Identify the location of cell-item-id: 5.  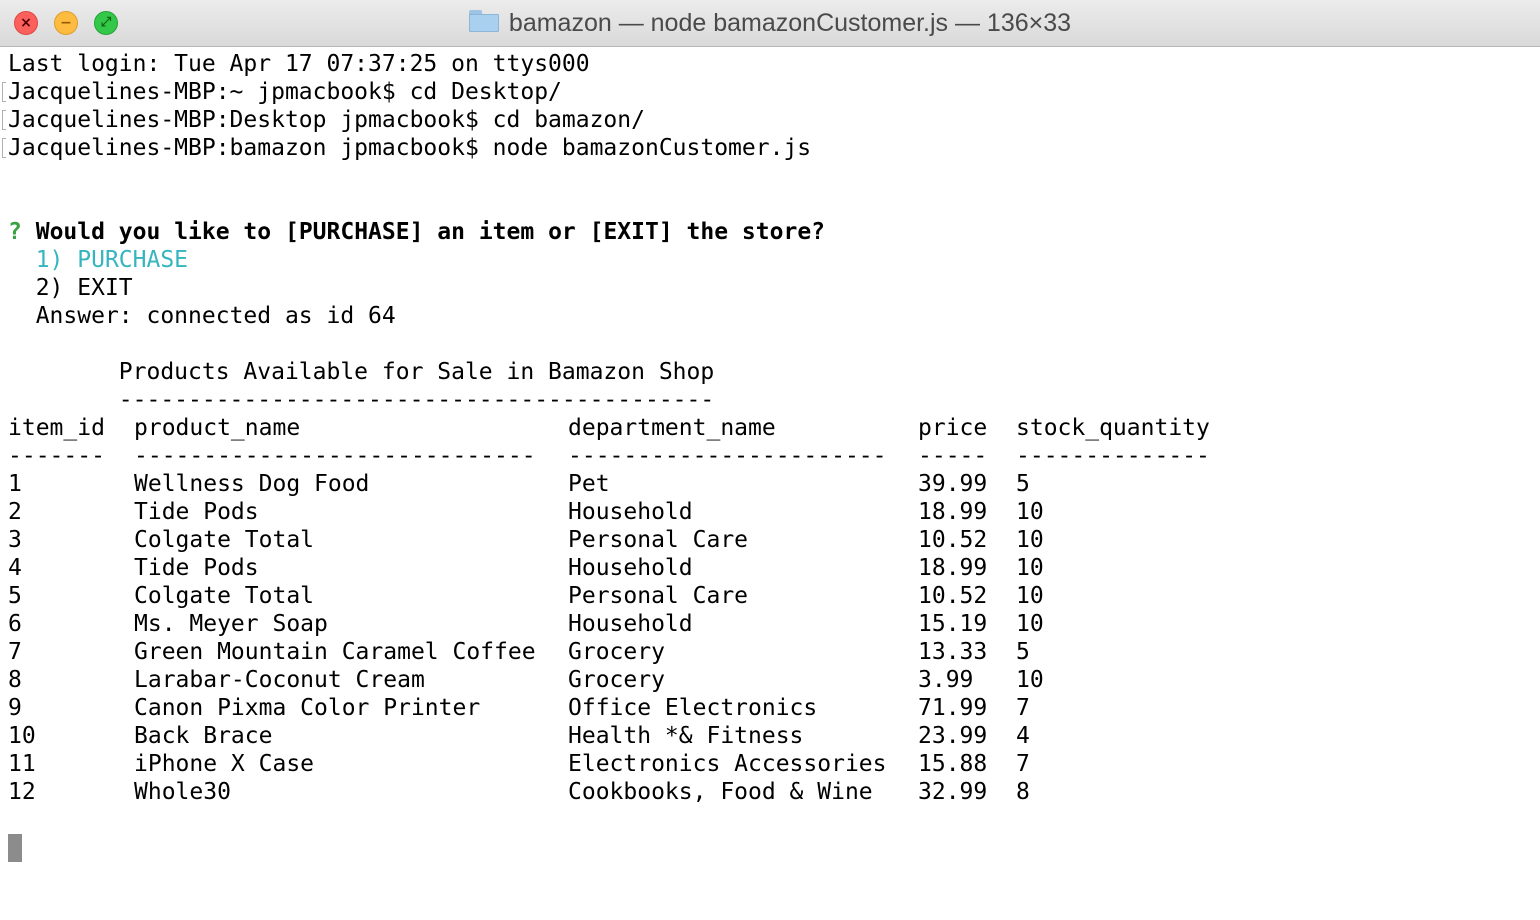
(15, 596).